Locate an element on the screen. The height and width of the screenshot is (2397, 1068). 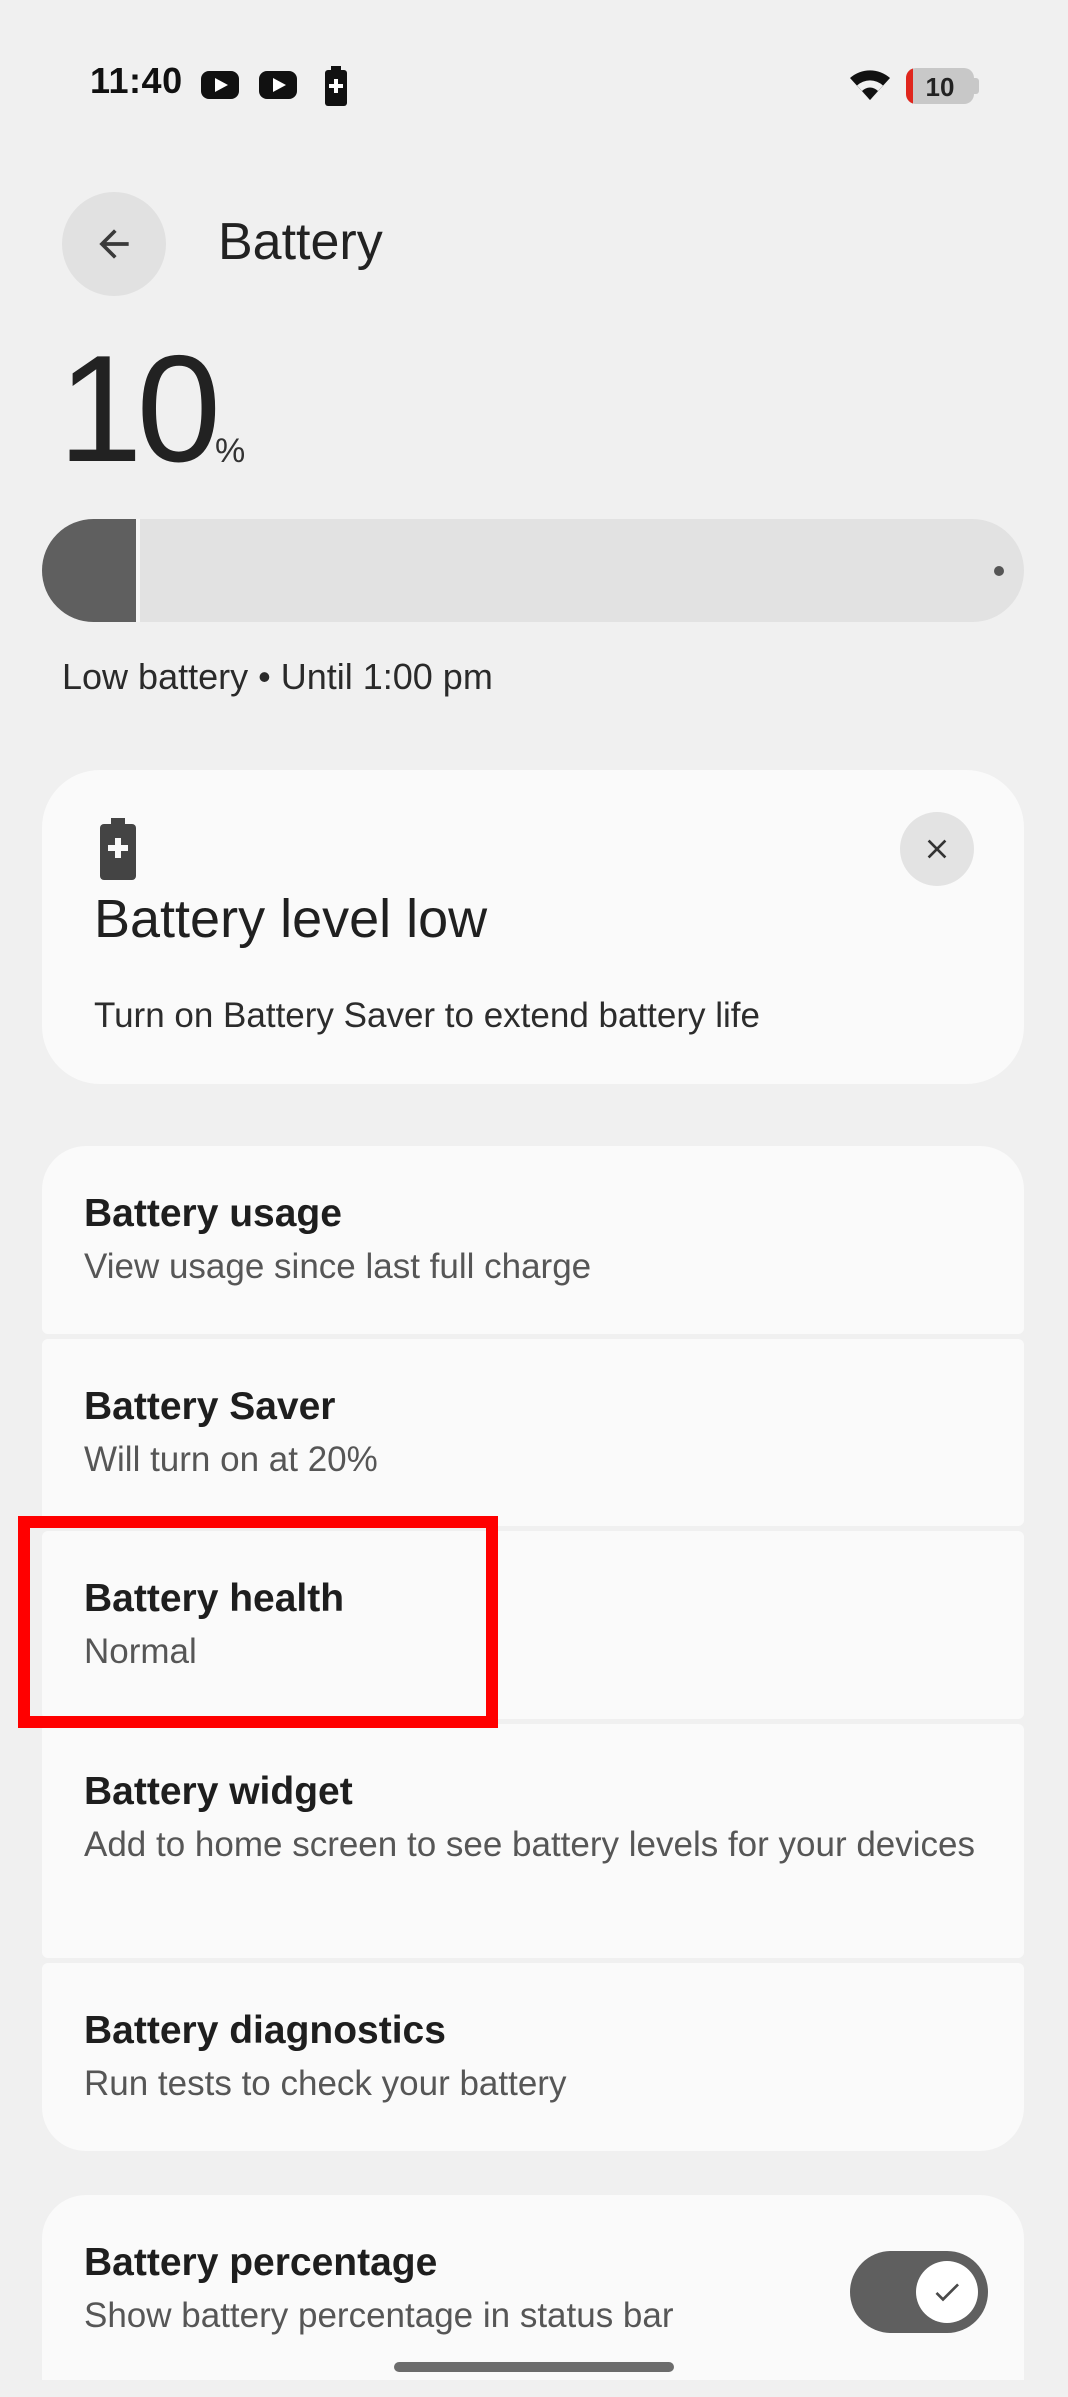
back-button is located at coordinates (114, 244).